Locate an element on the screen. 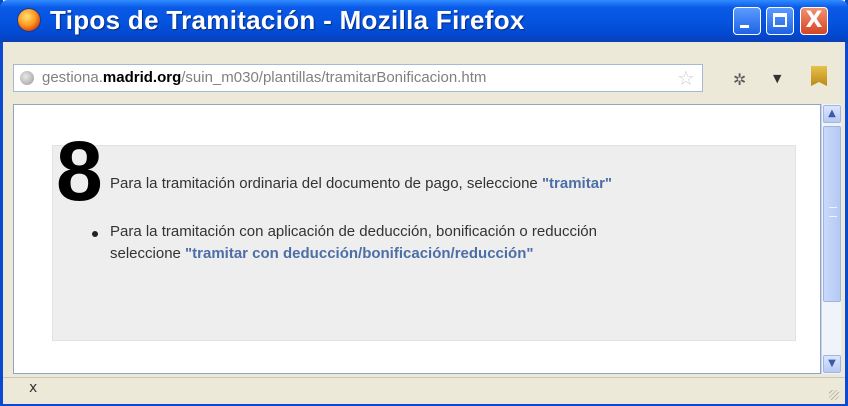 The image size is (848, 406). minimize-button is located at coordinates (747, 21).